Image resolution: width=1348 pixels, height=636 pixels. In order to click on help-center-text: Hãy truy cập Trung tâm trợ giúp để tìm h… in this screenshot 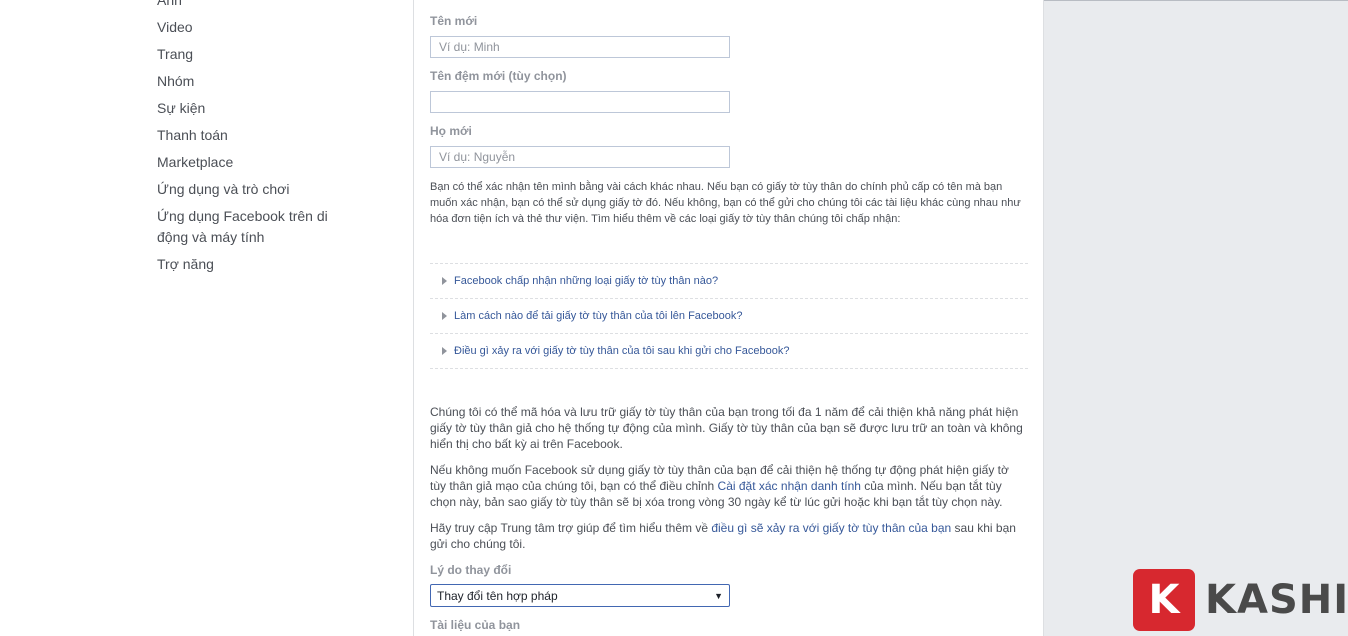, I will do `click(571, 528)`.